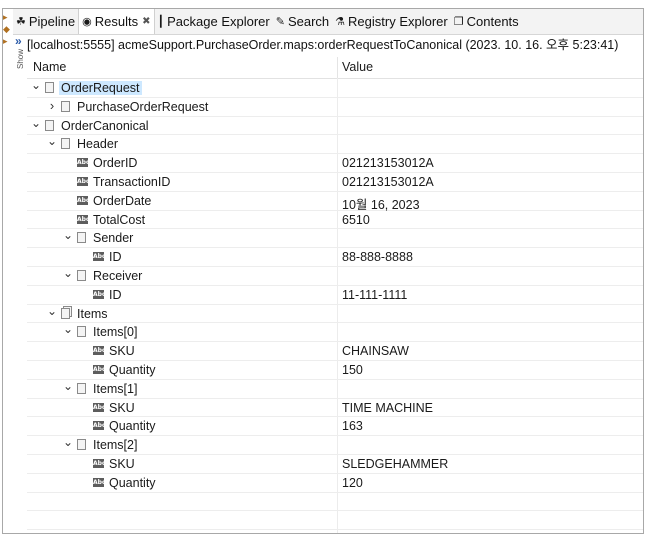  I want to click on node-value: 11-111-1111, so click(375, 294).